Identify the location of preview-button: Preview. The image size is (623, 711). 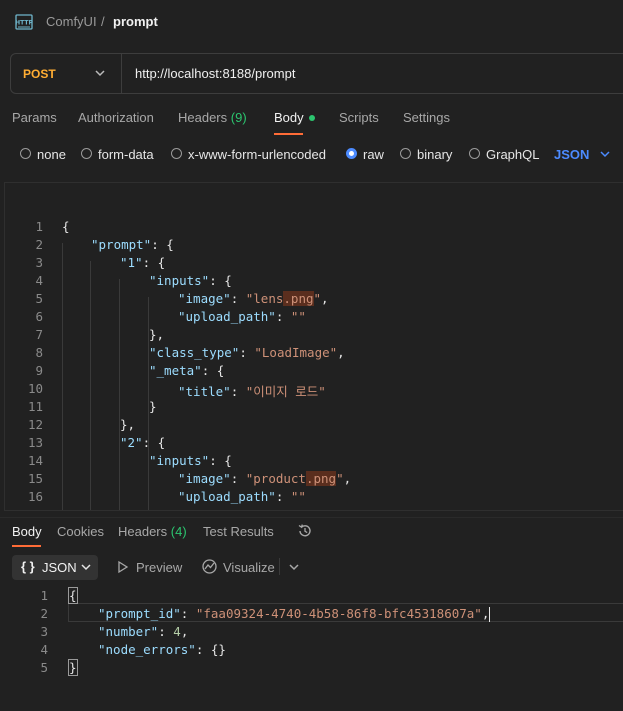
(159, 567).